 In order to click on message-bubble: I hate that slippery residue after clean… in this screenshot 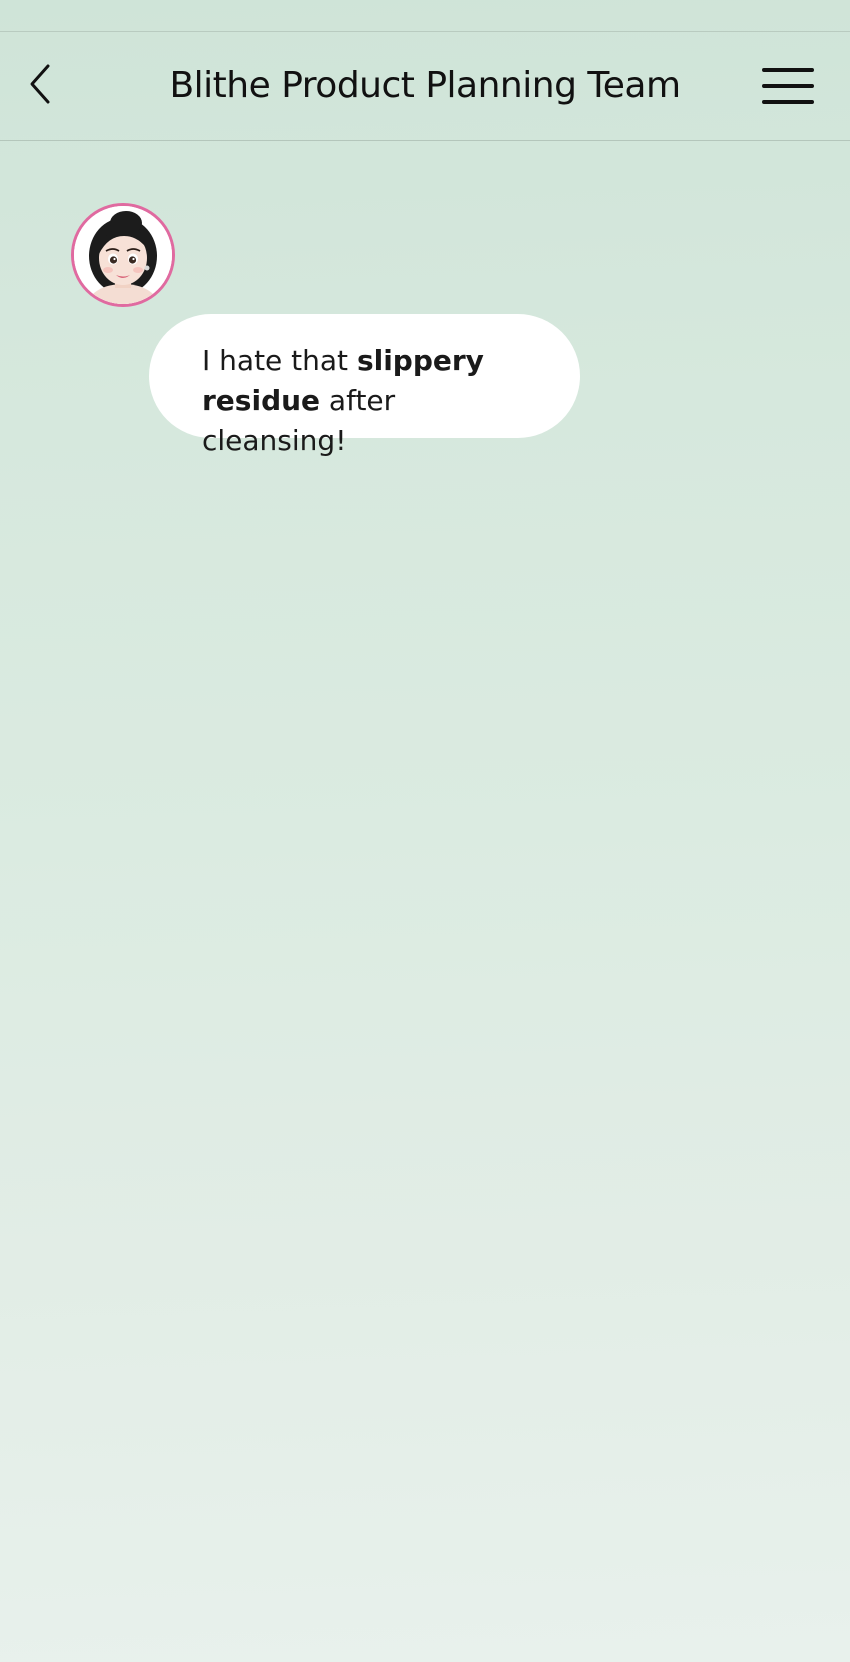, I will do `click(364, 385)`.